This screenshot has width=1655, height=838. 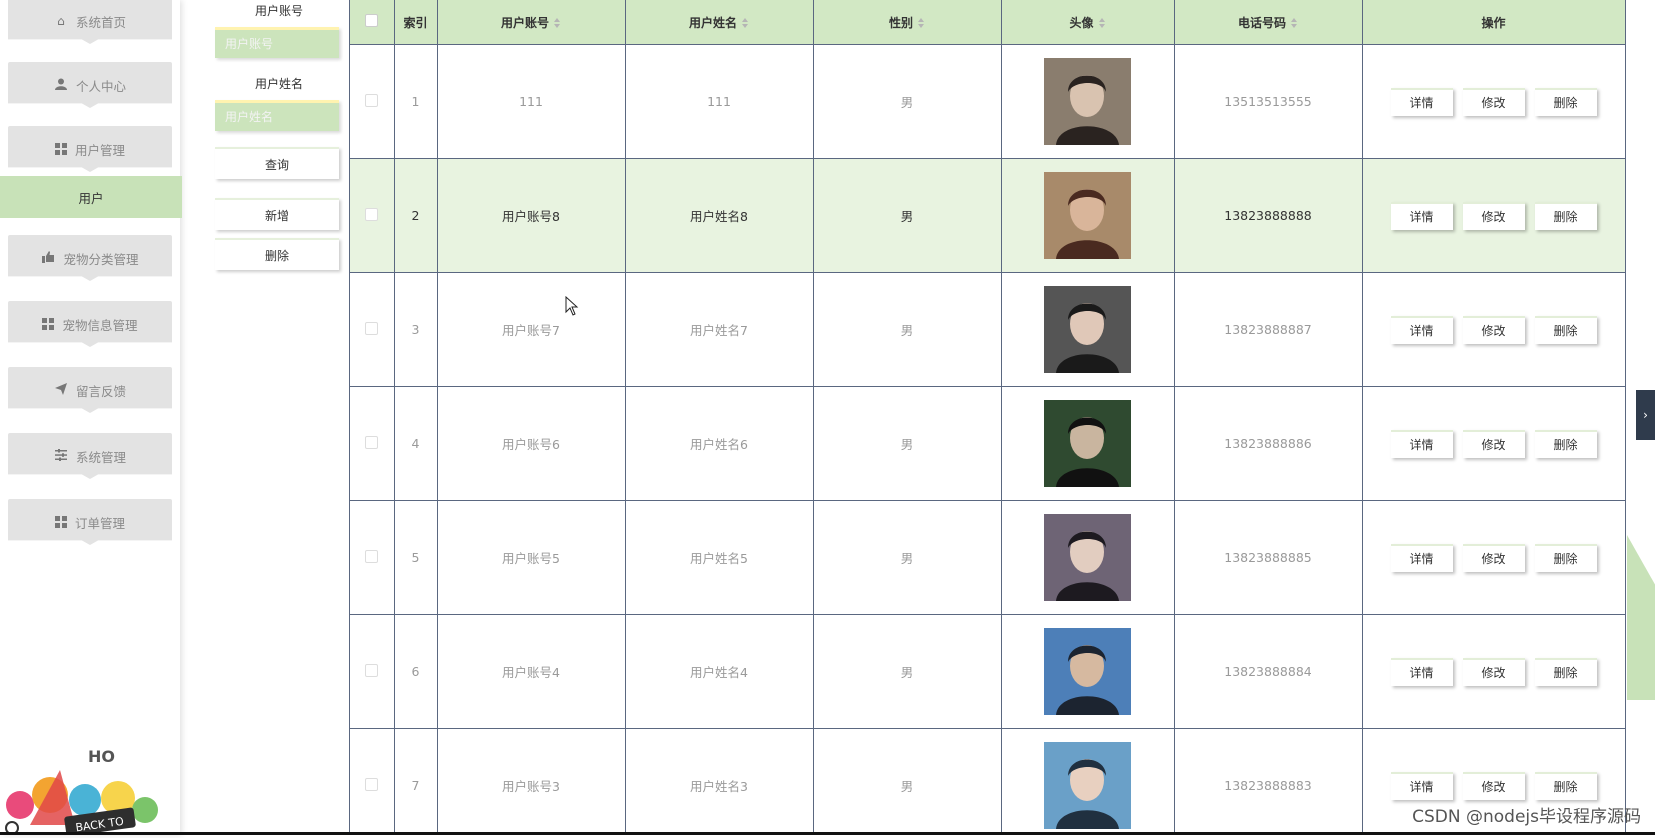 I want to click on sidebar-item-label: 个人中心, so click(x=100, y=86).